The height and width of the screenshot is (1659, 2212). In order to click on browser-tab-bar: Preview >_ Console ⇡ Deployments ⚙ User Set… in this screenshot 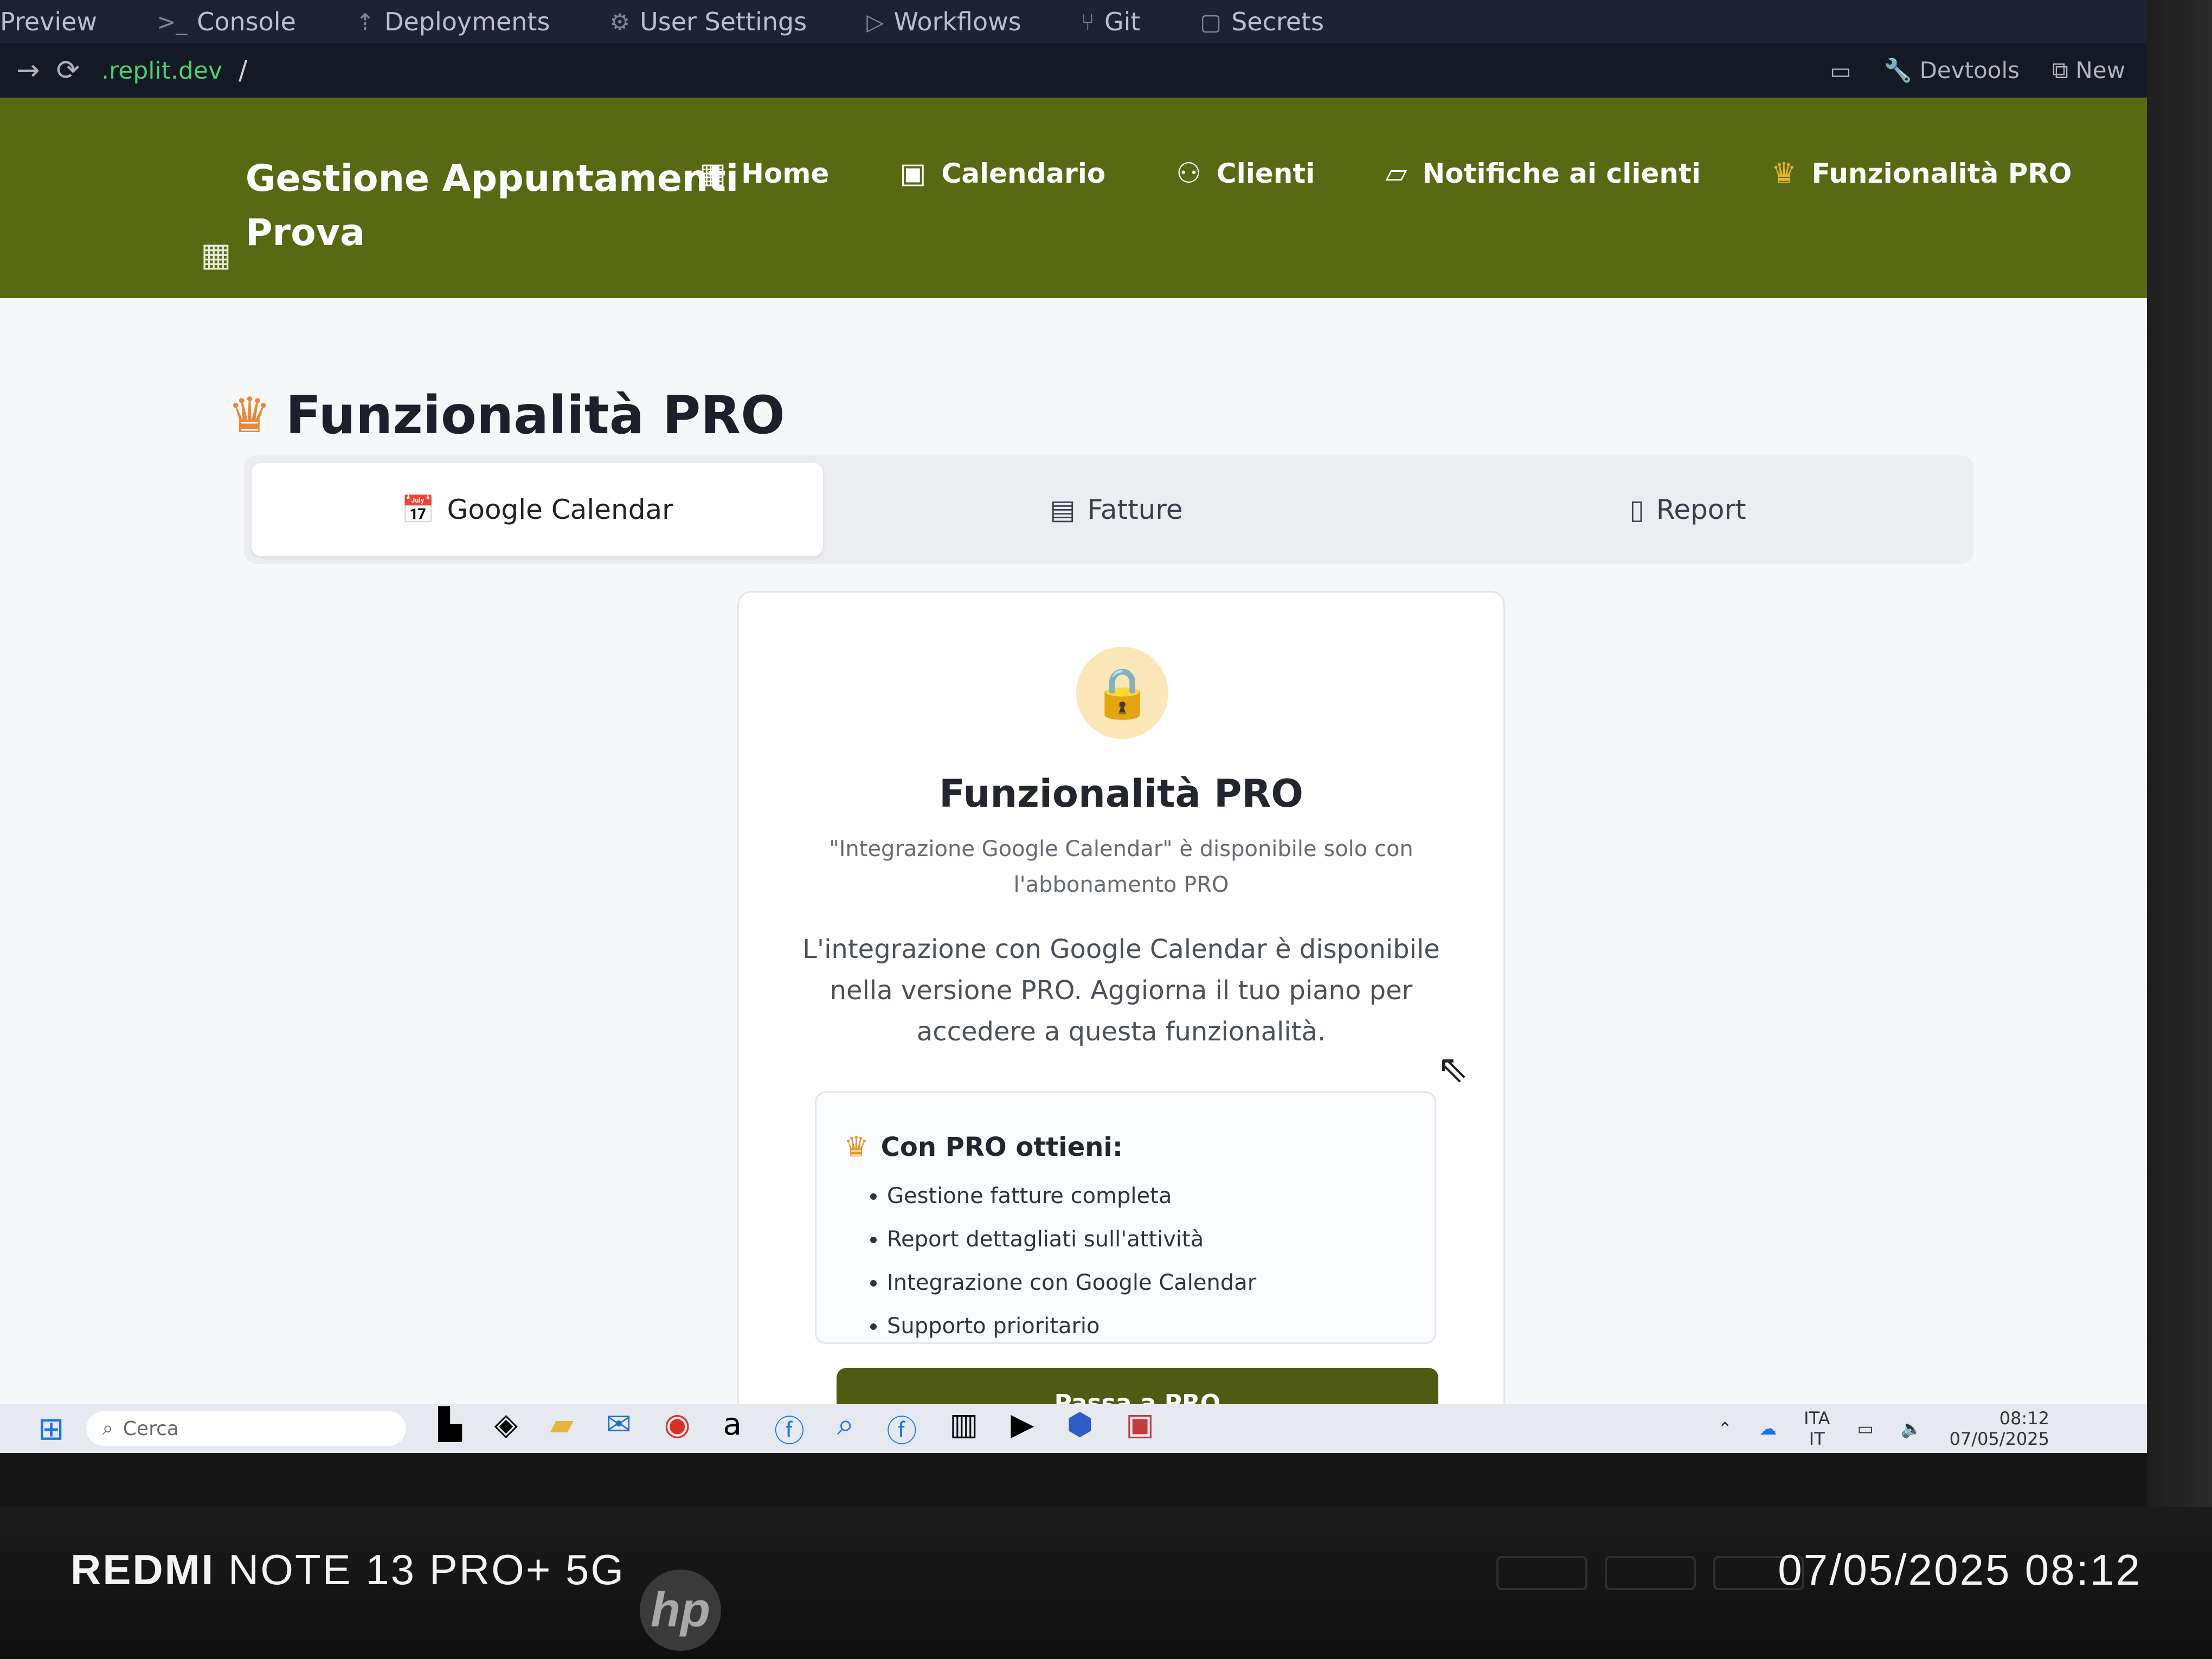, I will do `click(1073, 21)`.